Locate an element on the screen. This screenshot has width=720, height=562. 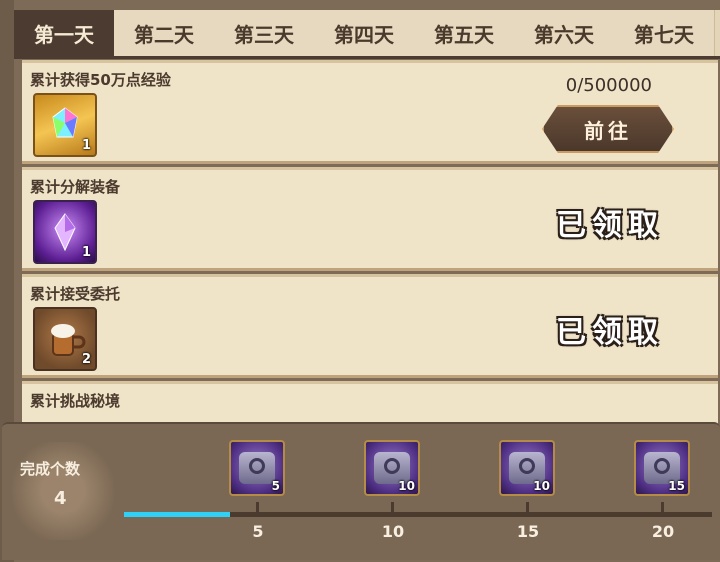
reward-item-slot: 2 is located at coordinates (65, 339).